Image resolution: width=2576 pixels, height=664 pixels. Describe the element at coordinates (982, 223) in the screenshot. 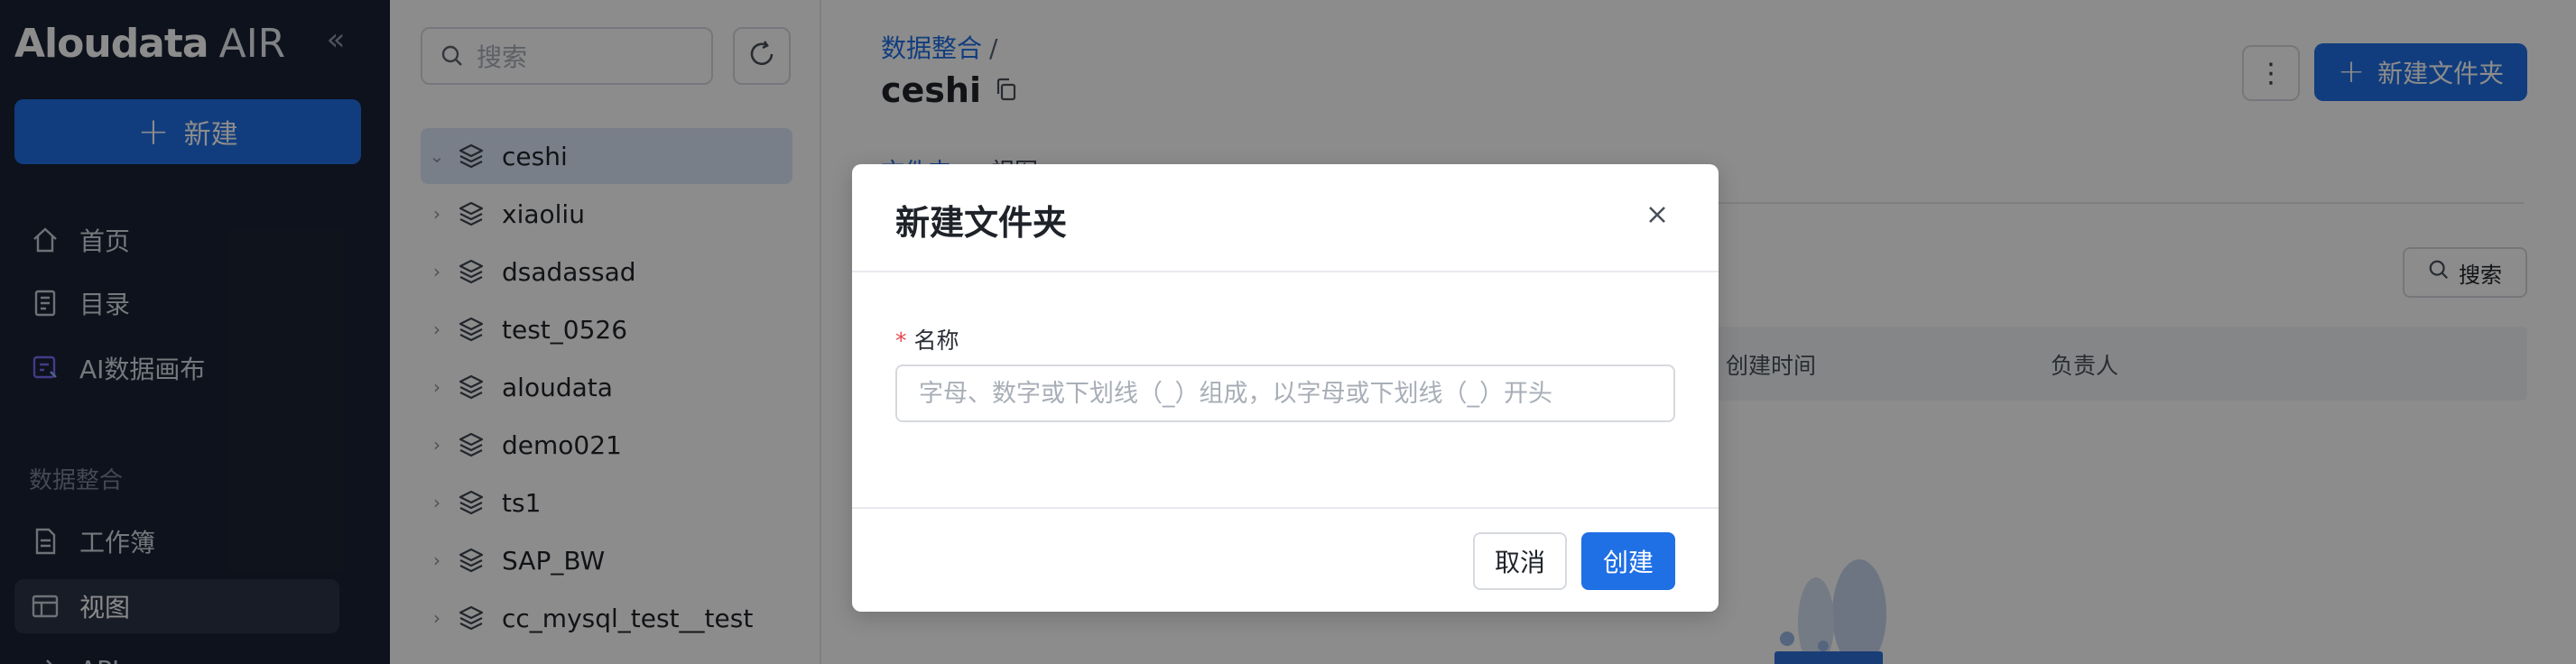

I see `dialog-title: 新建文件夹` at that location.